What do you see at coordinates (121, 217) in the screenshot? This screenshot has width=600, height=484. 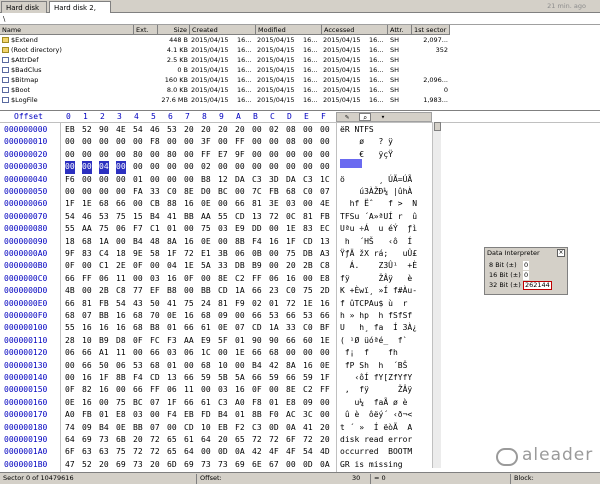 I see `hex-byte: 75` at bounding box center [121, 217].